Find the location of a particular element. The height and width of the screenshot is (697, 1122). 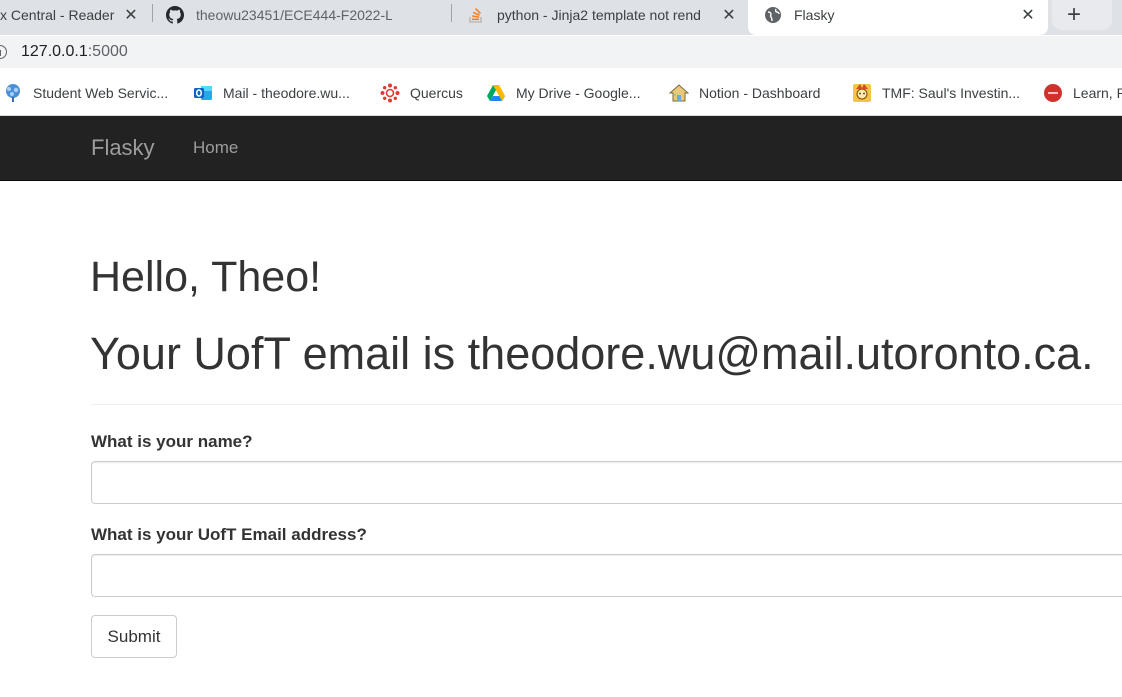

url-host: 127.0.0.1 is located at coordinates (54, 51).